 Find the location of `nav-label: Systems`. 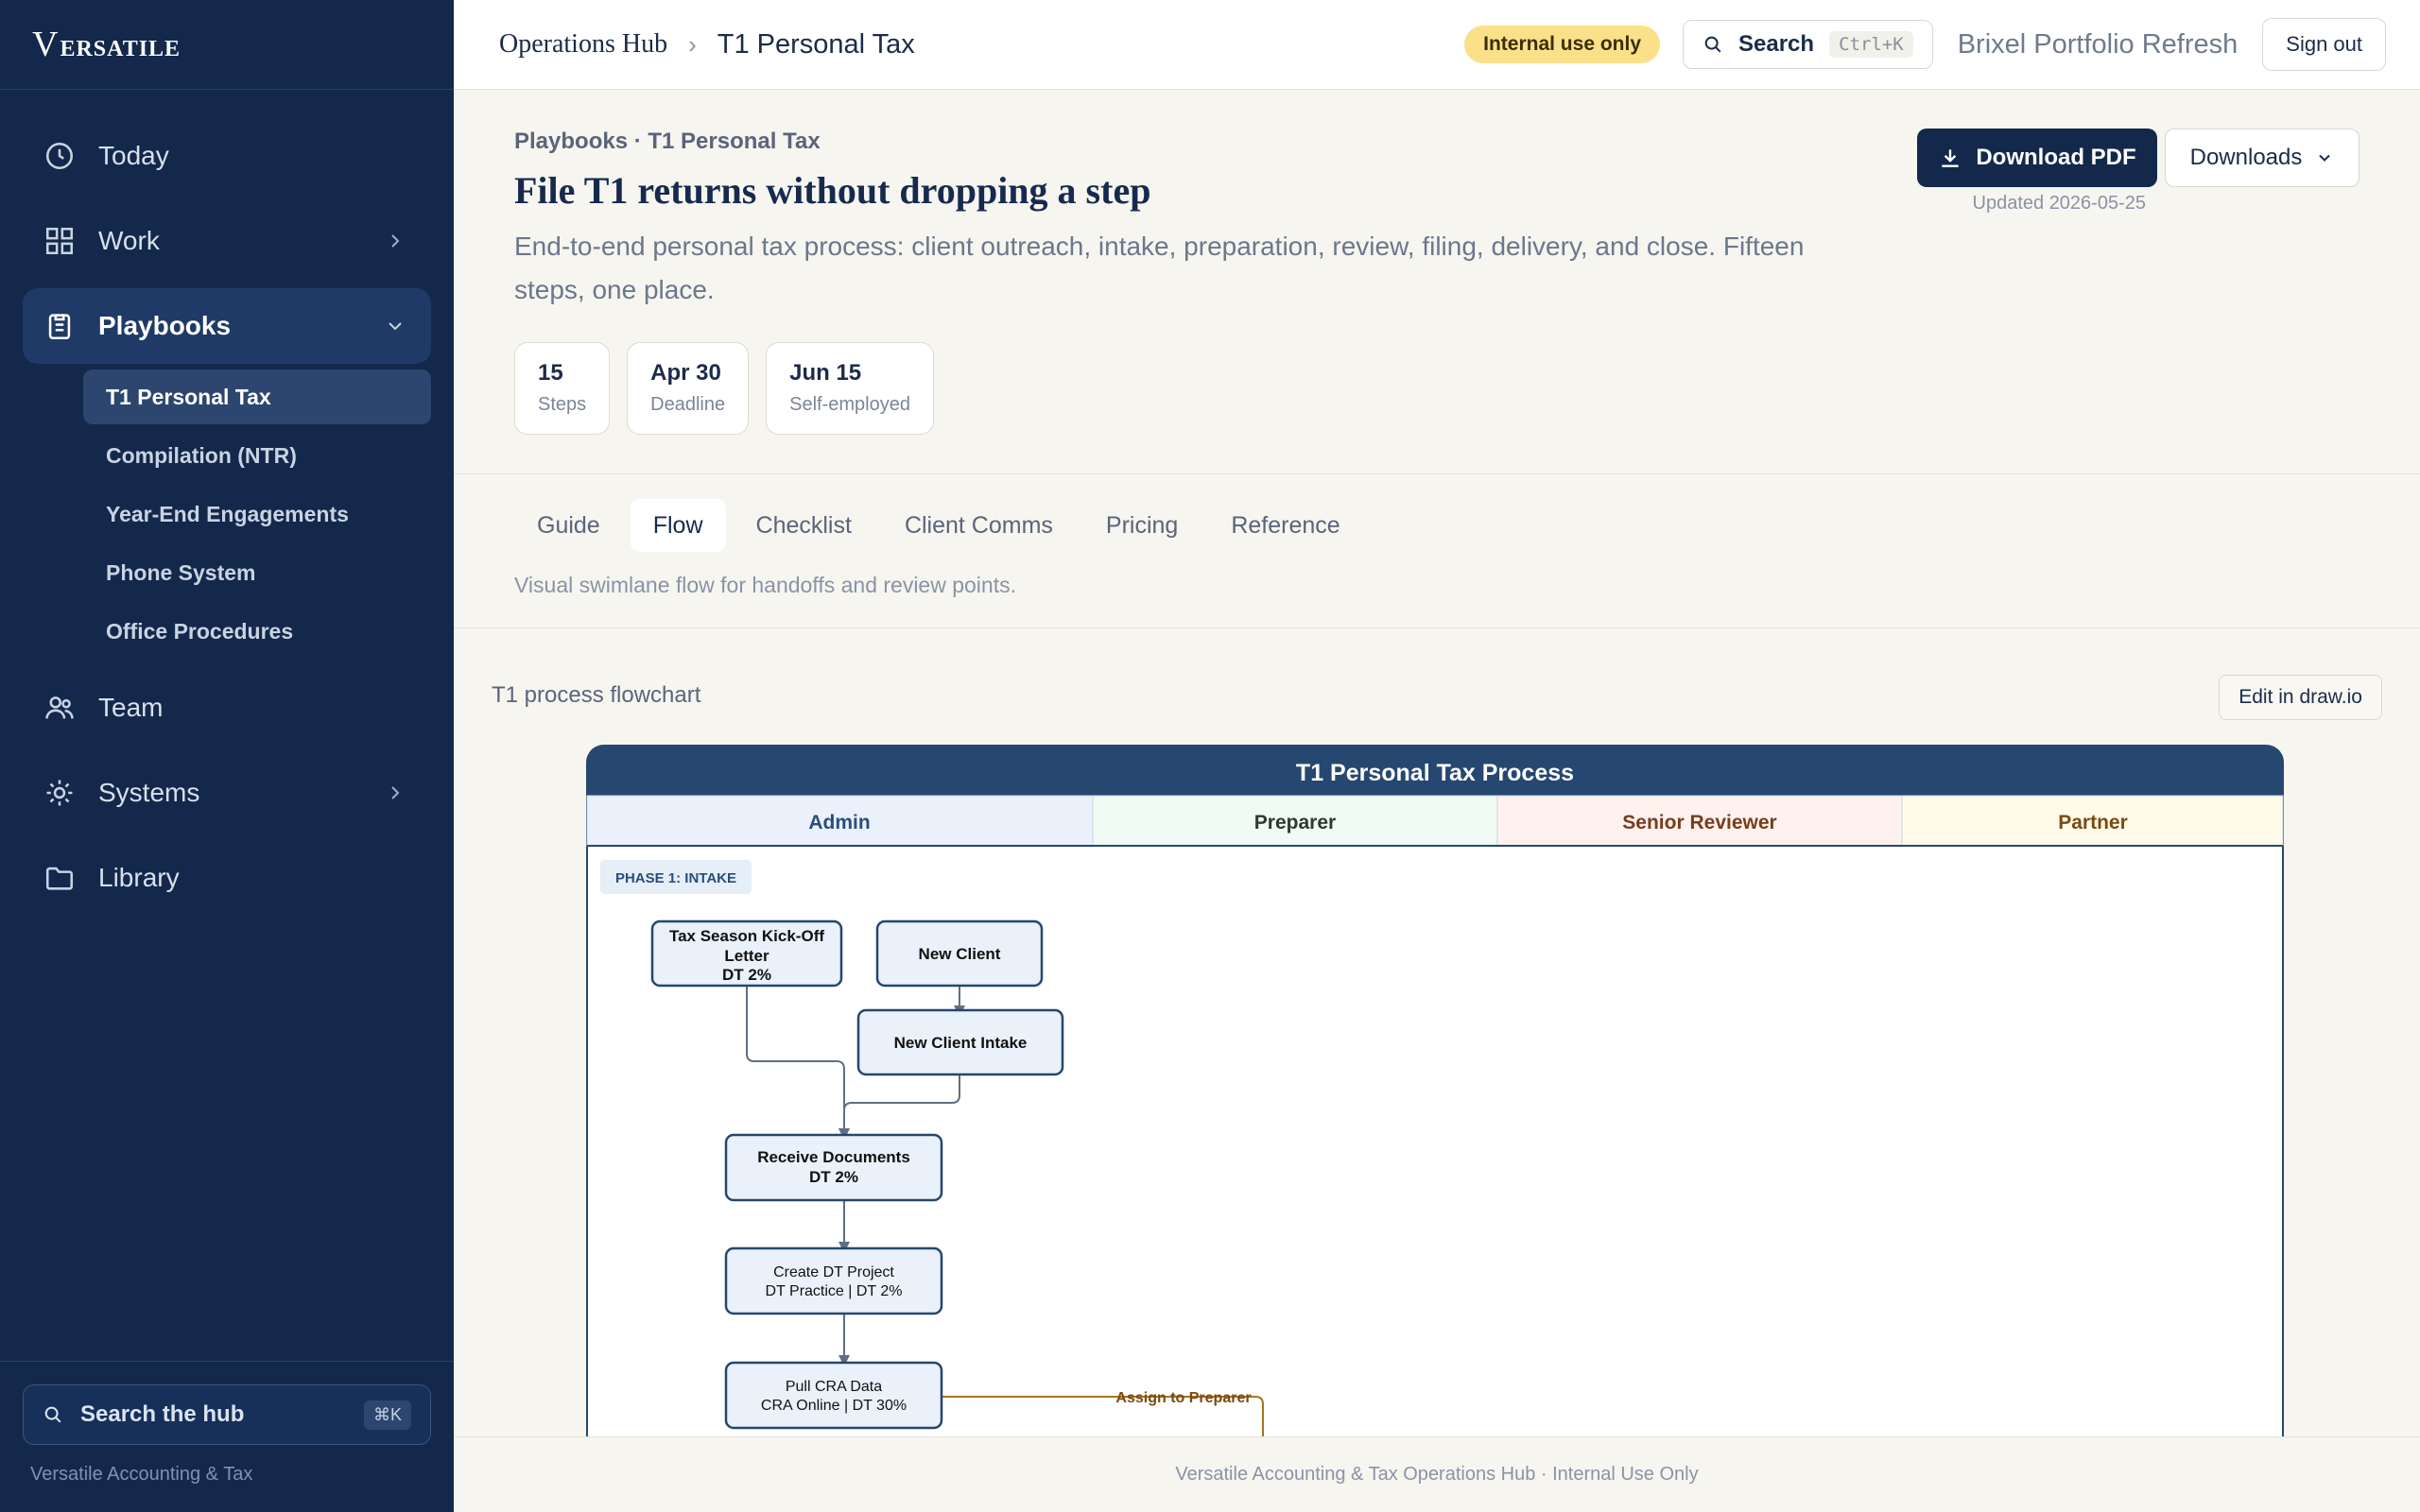

nav-label: Systems is located at coordinates (149, 792).